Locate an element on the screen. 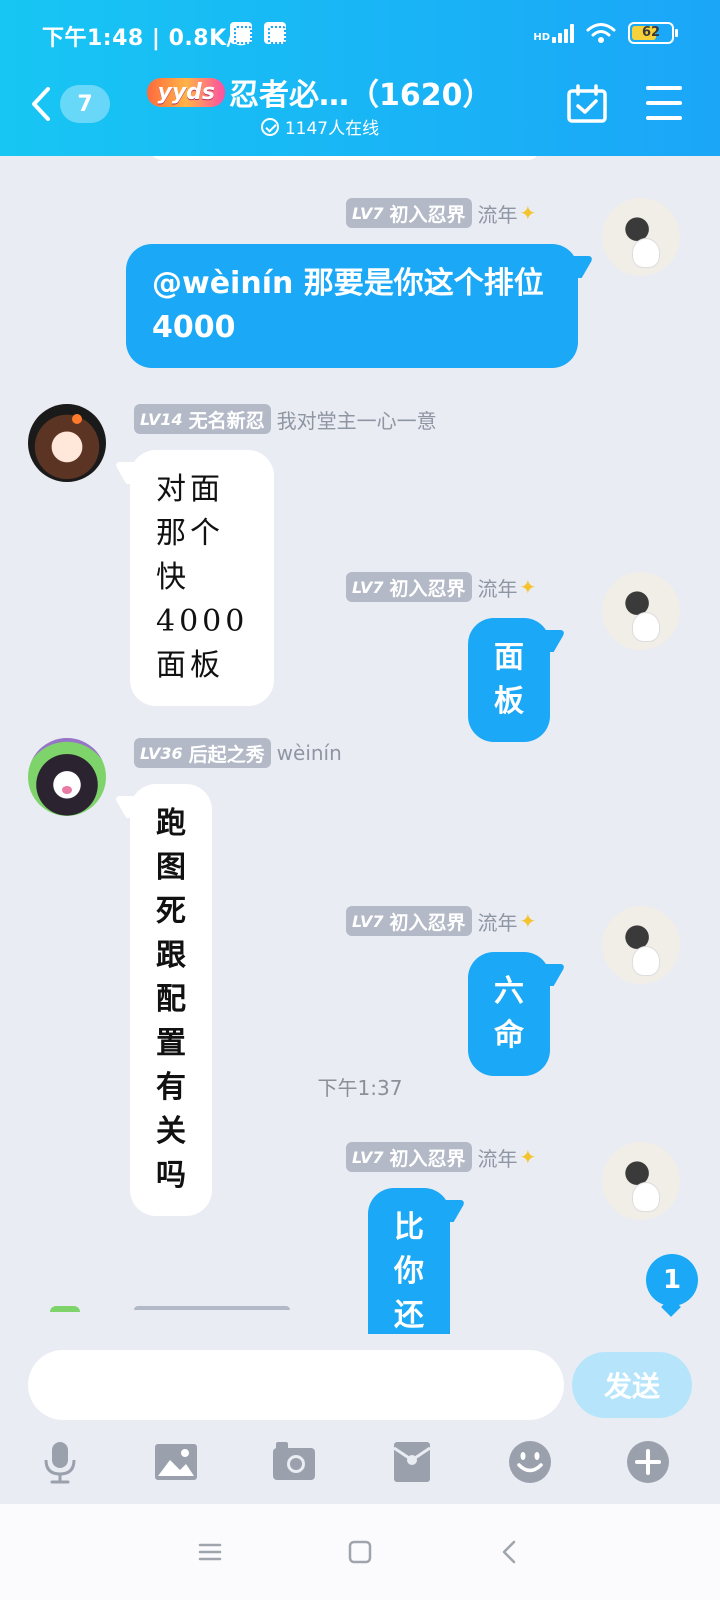 The width and height of the screenshot is (720, 1600). battery-icon: 62 is located at coordinates (653, 33).